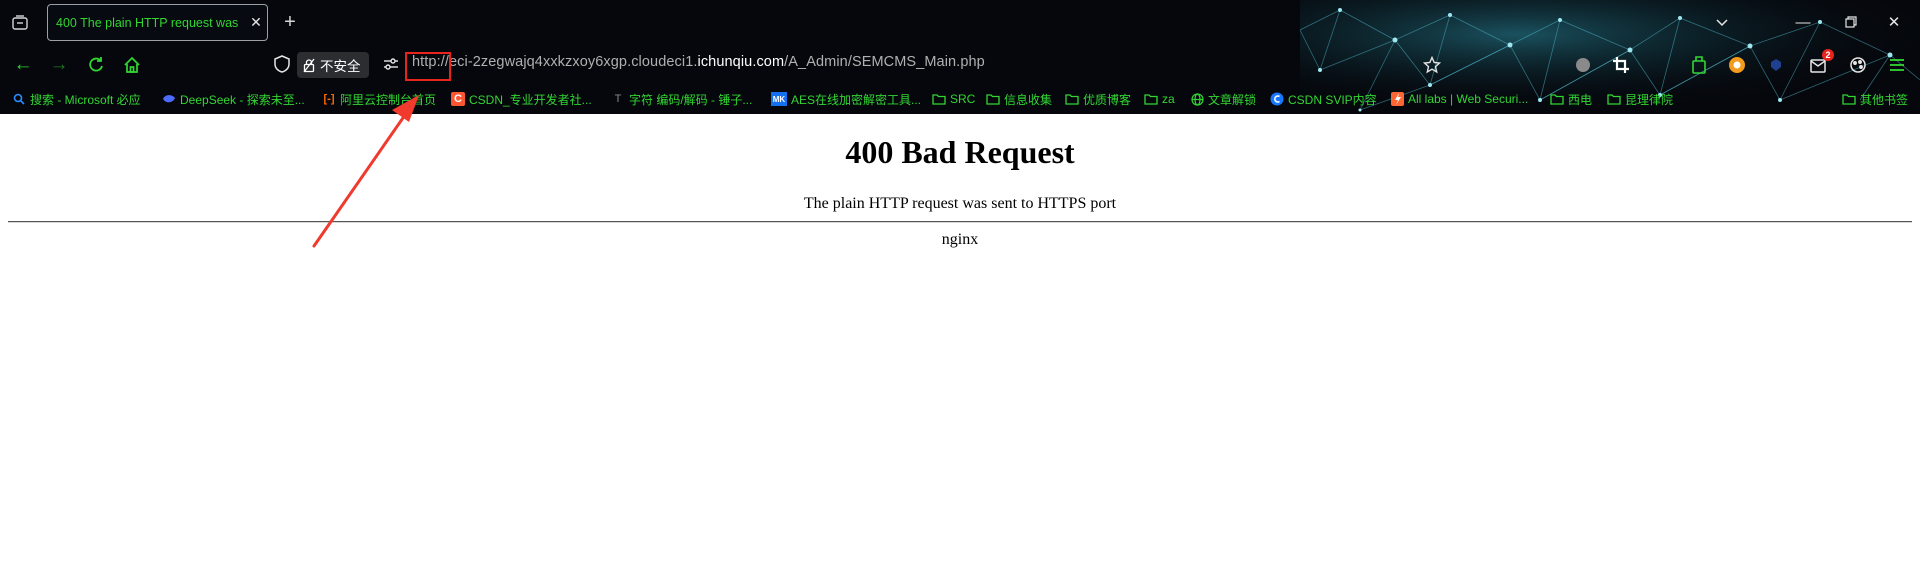 The width and height of the screenshot is (1920, 586). Describe the element at coordinates (741, 62) in the screenshot. I see `url-domain: ichunqiu.com` at that location.